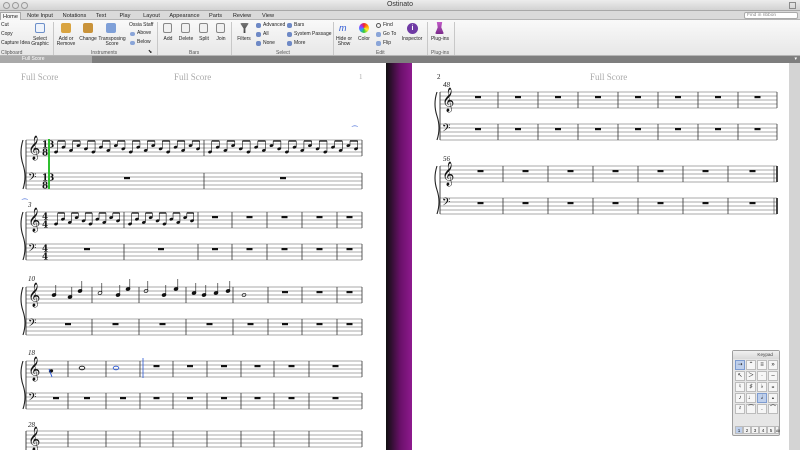 The height and width of the screenshot is (450, 800). I want to click on keypad-tab-4: 4, so click(763, 430).